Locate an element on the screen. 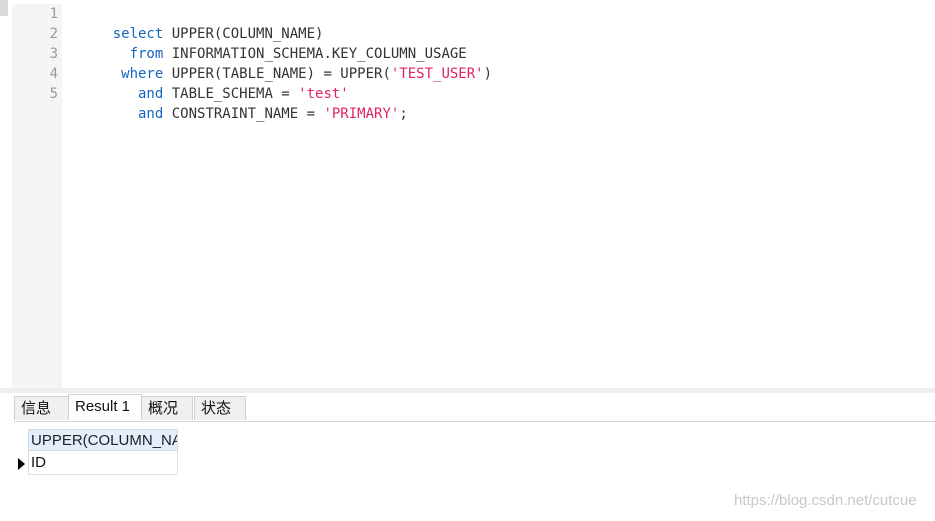  sql-text: ) is located at coordinates (488, 74).